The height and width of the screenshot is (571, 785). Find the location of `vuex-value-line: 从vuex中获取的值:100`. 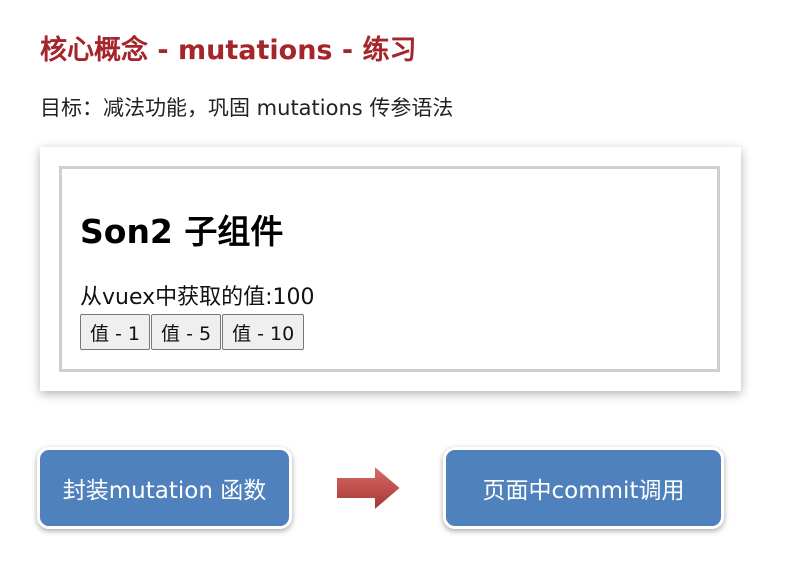

vuex-value-line: 从vuex中获取的值:100 is located at coordinates (197, 298).